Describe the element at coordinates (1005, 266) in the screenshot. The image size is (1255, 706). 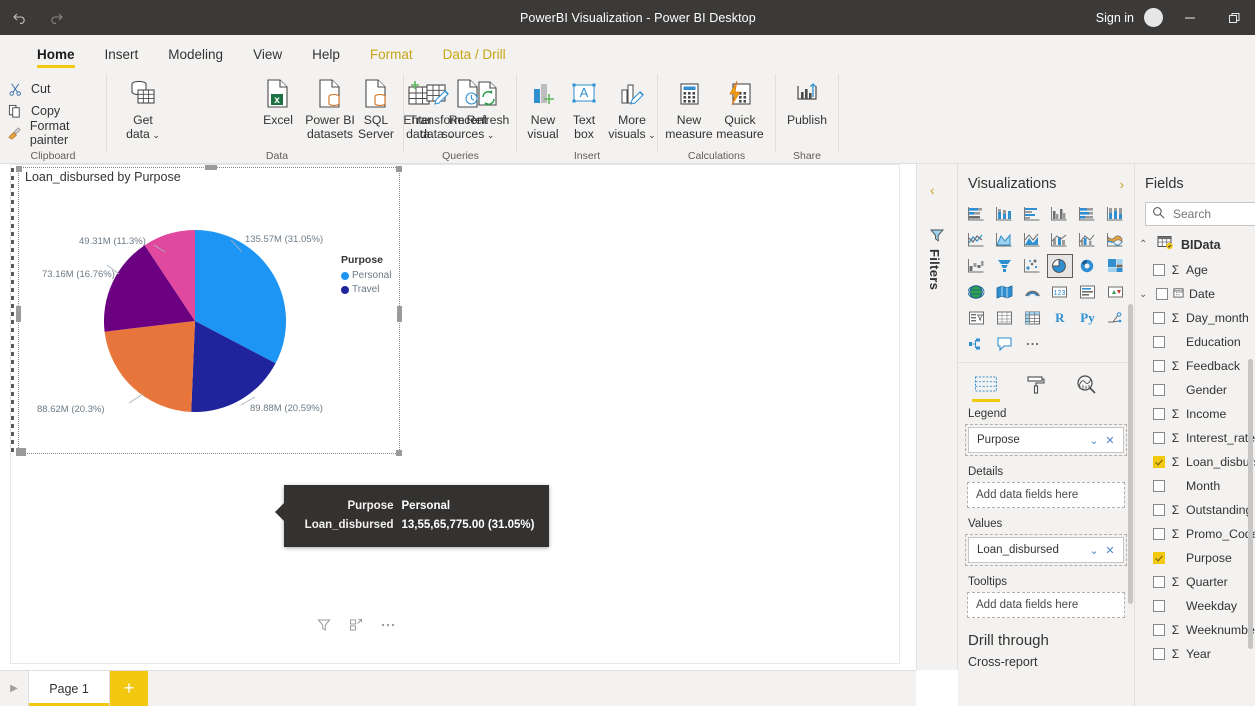
I see `viz-funnel-chart-icon` at that location.